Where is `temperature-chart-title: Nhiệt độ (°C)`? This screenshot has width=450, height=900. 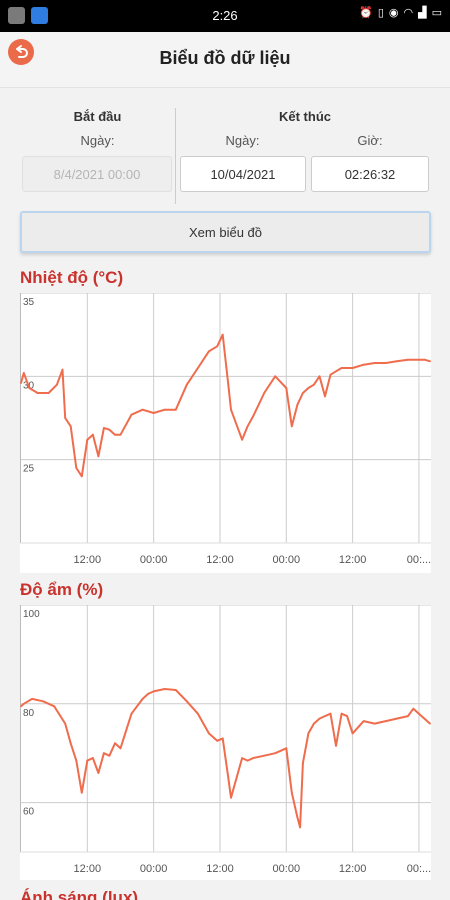 temperature-chart-title: Nhiệt độ (°C) is located at coordinates (72, 277).